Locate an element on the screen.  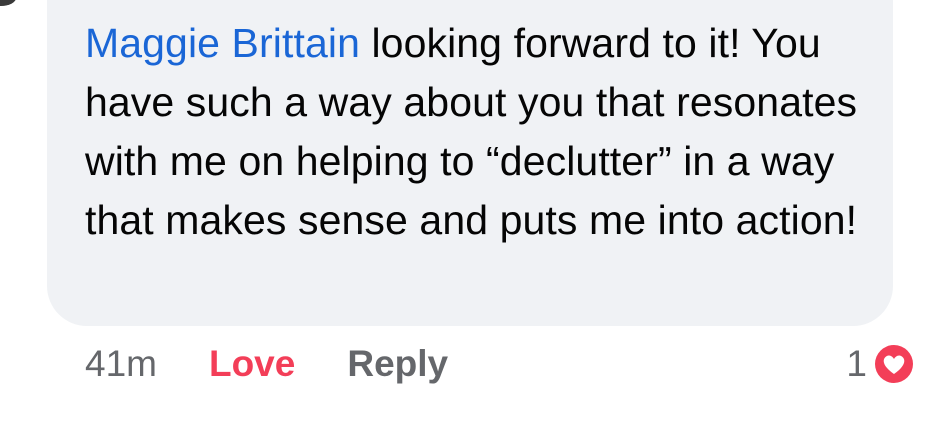
reaction-summary: 1 is located at coordinates (881, 364).